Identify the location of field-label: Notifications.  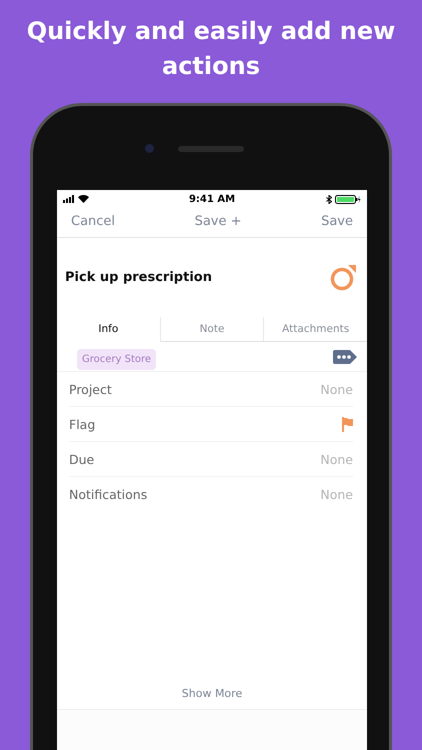
(108, 494).